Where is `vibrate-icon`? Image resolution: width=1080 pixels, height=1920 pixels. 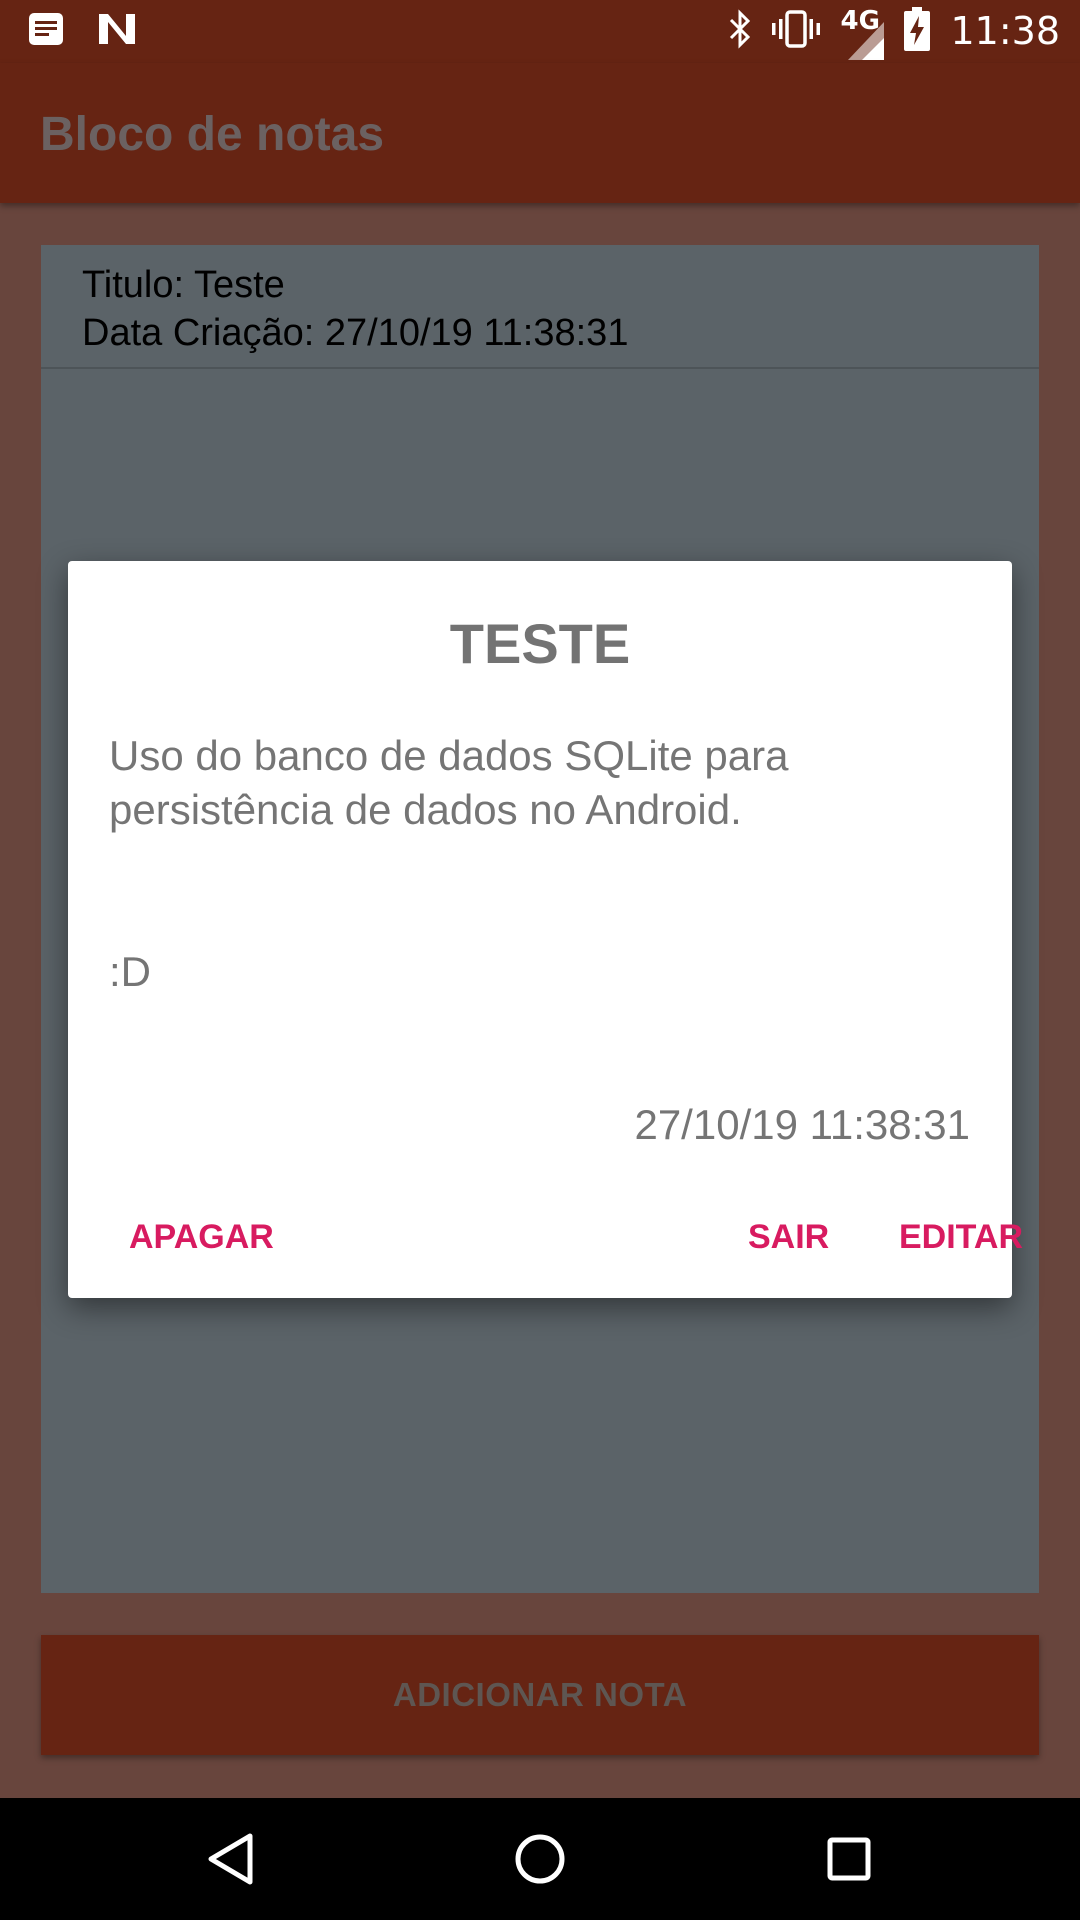 vibrate-icon is located at coordinates (796, 31).